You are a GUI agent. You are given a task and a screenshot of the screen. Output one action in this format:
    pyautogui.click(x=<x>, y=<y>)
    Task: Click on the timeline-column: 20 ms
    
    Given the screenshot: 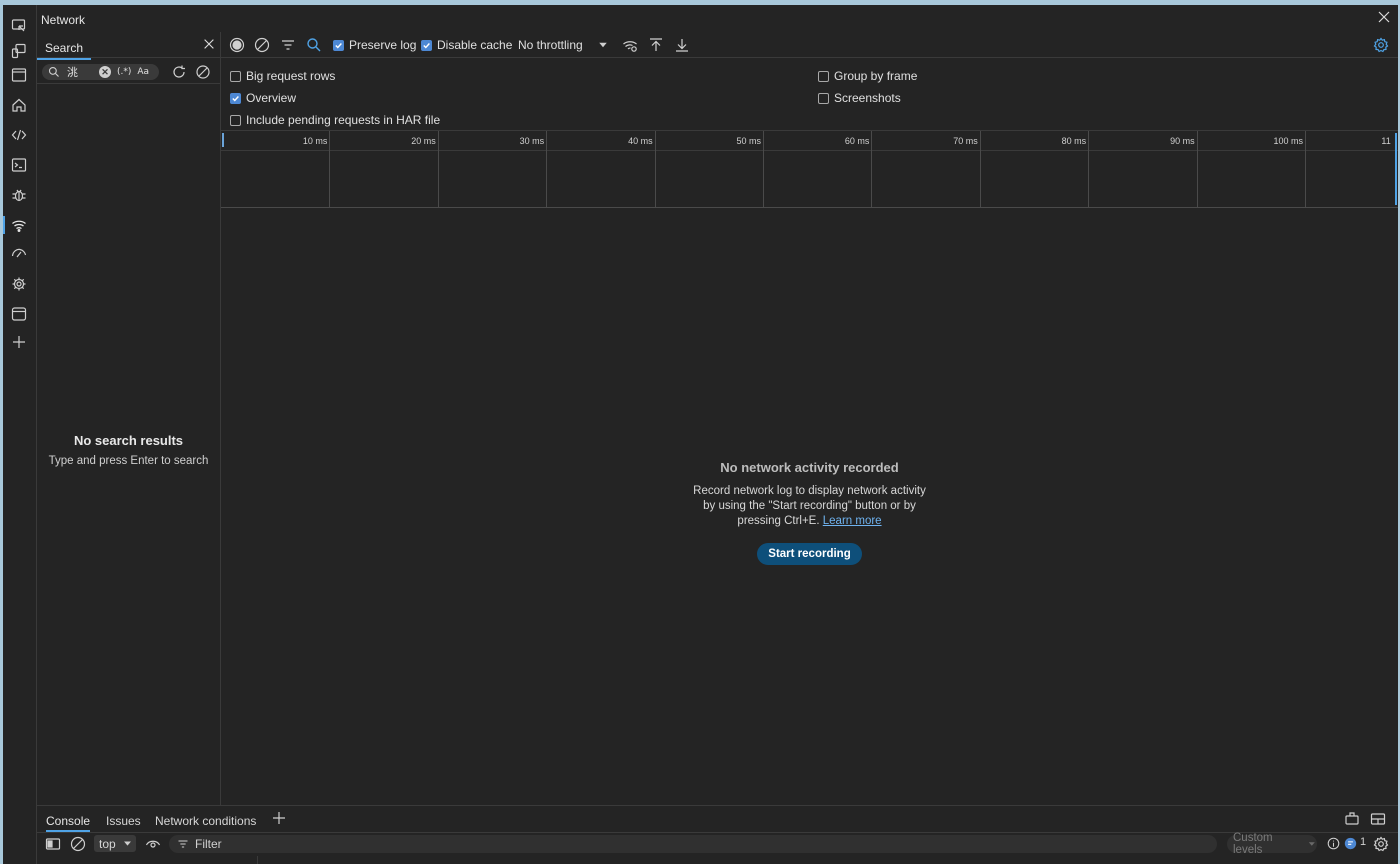 What is the action you would take?
    pyautogui.click(x=384, y=169)
    